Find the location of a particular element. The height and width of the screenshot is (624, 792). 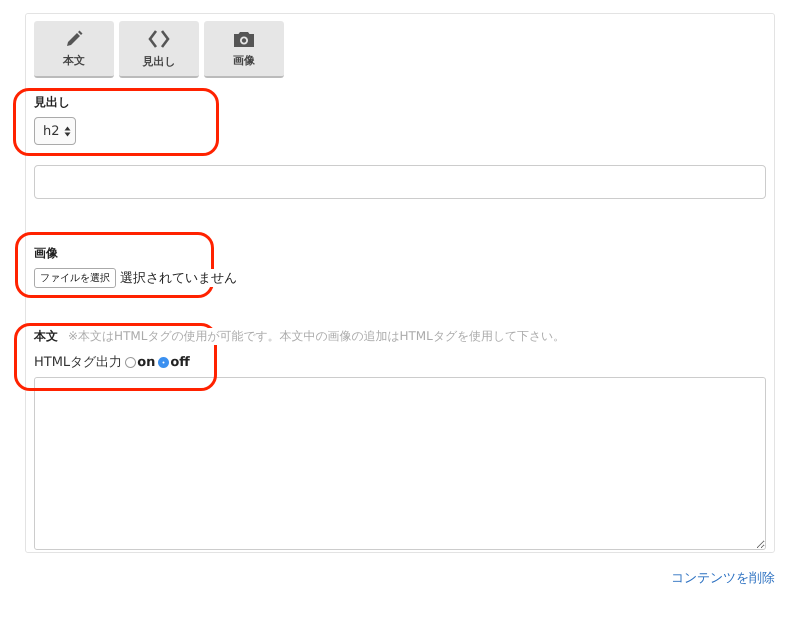

section-label: 画像 is located at coordinates (46, 253).